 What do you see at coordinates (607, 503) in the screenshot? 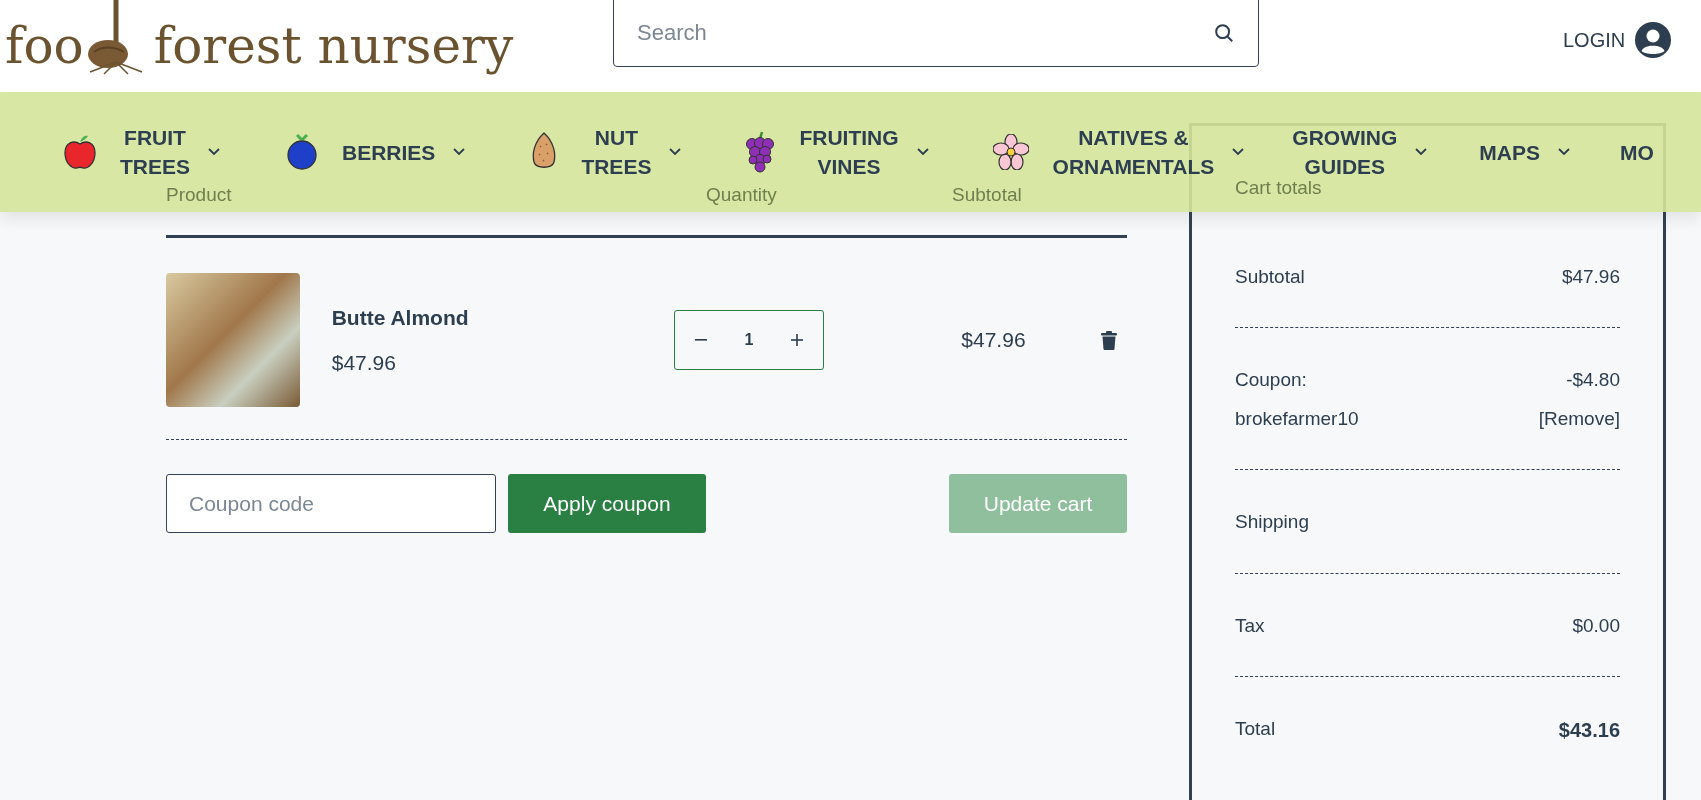
I see `apply-coupon-button: Apply coupon` at bounding box center [607, 503].